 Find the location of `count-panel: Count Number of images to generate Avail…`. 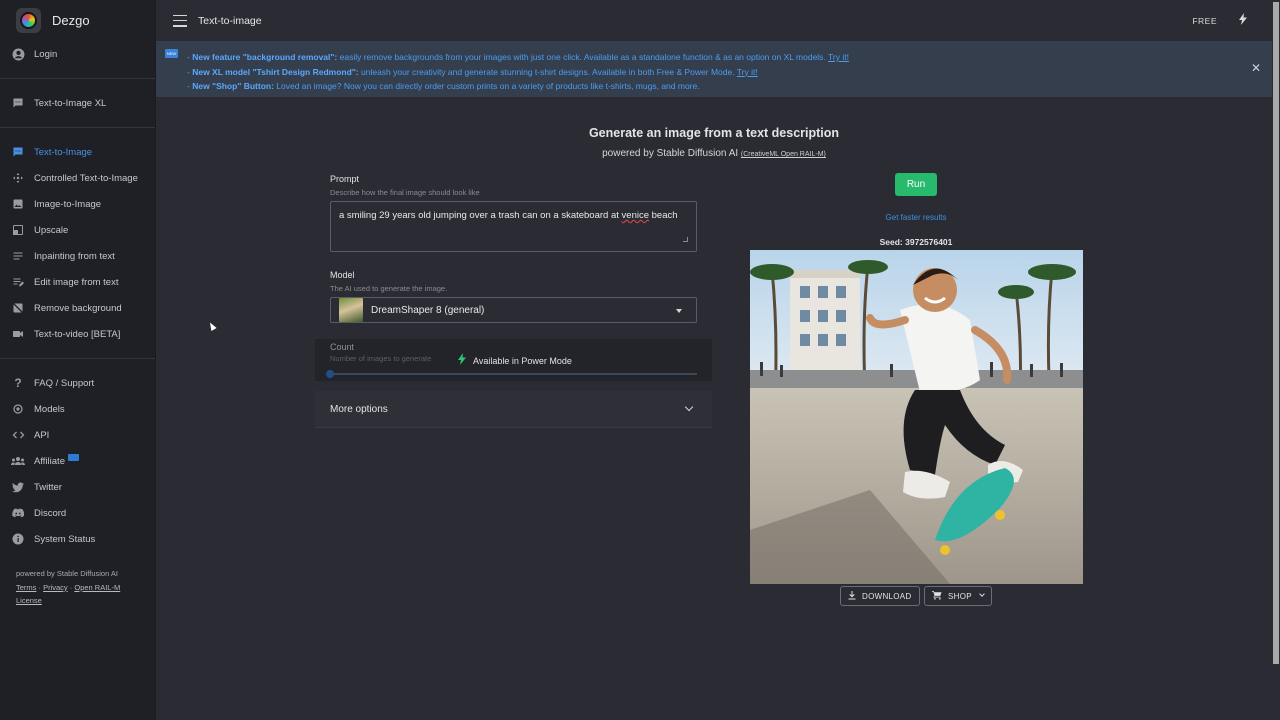

count-panel: Count Number of images to generate Avail… is located at coordinates (513, 360).